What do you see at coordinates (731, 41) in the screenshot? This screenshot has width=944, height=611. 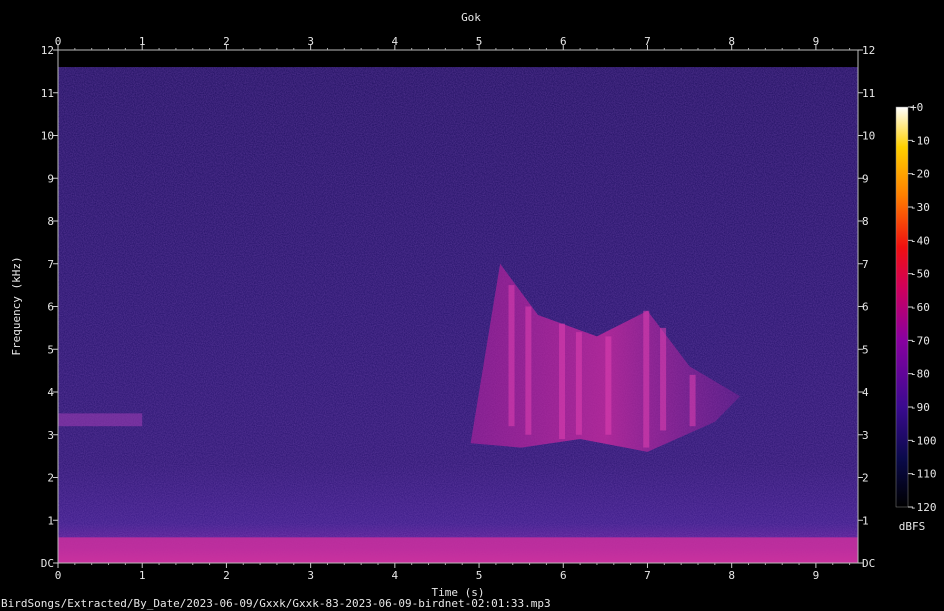 I see `x-tick-label-top: 8` at bounding box center [731, 41].